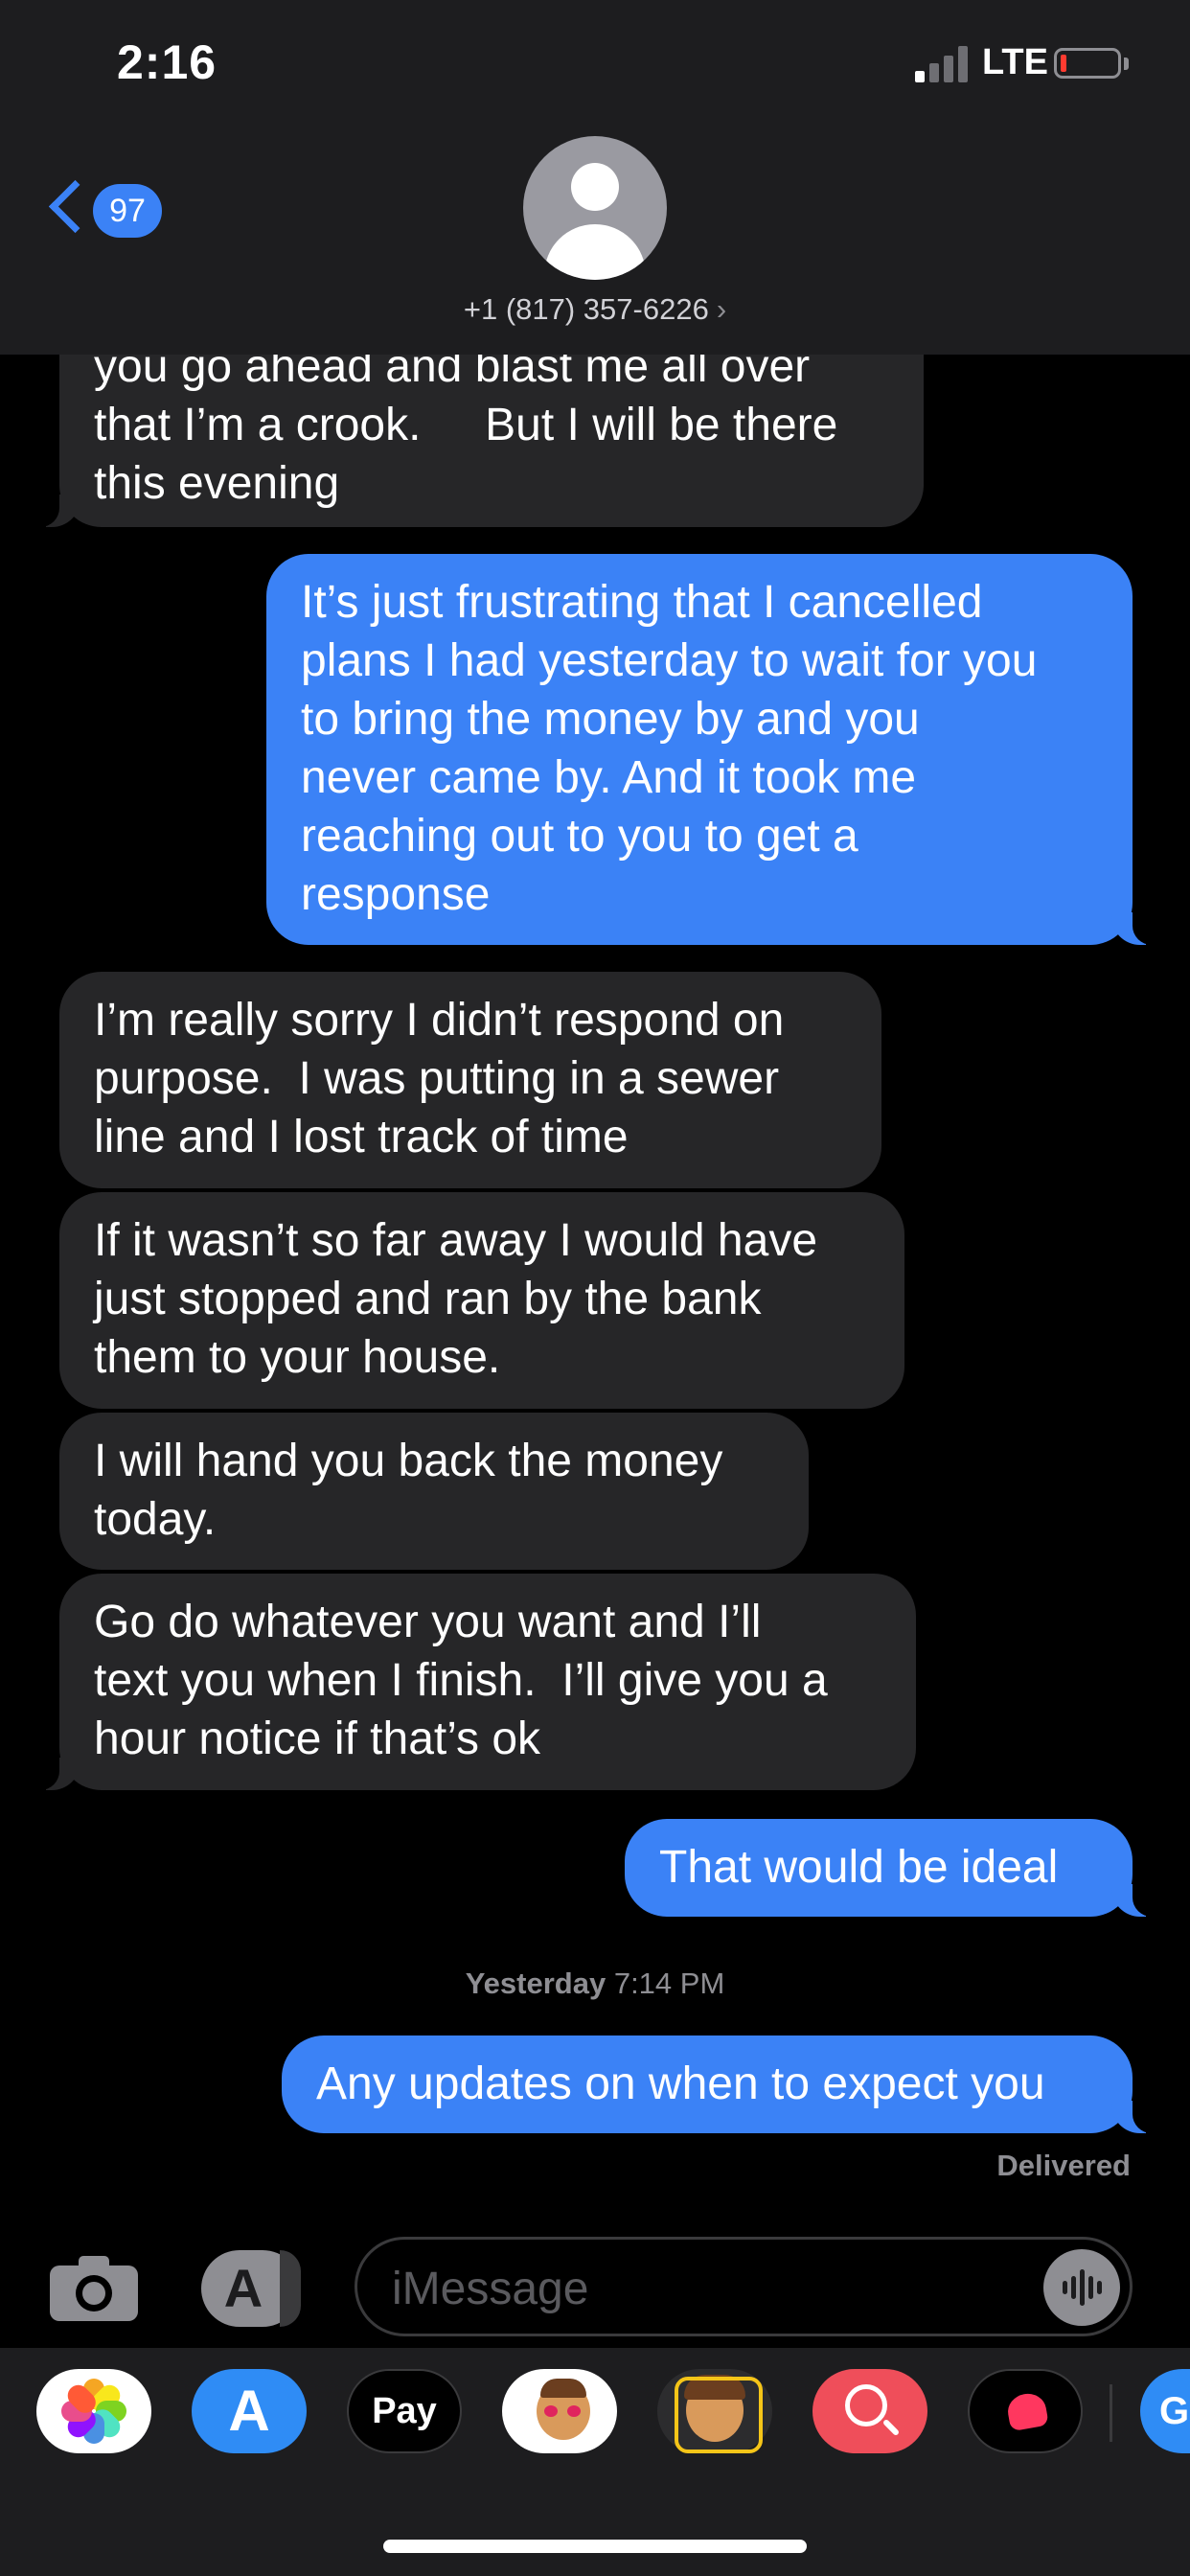 The image size is (1190, 2576). What do you see at coordinates (870, 2411) in the screenshot?
I see `web-search-icon` at bounding box center [870, 2411].